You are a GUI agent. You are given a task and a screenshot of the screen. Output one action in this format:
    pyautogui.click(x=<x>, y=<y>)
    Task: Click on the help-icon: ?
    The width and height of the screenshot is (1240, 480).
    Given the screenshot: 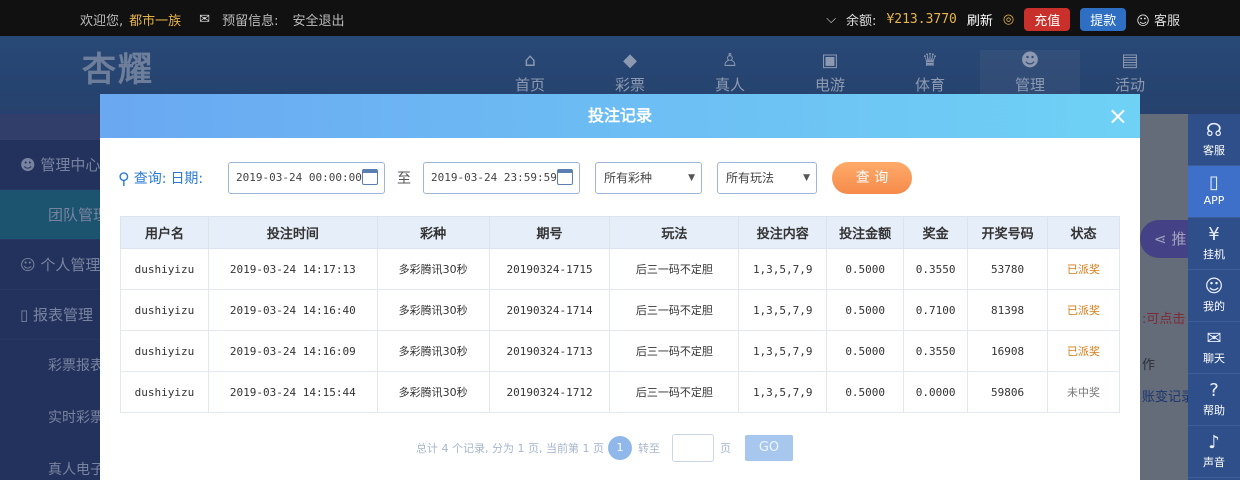 What is the action you would take?
    pyautogui.click(x=1214, y=390)
    